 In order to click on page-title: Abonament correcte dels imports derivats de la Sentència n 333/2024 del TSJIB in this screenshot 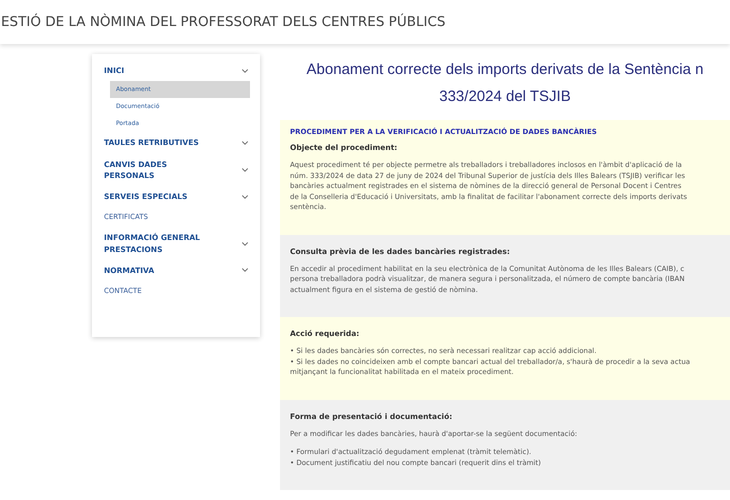, I will do `click(505, 83)`.